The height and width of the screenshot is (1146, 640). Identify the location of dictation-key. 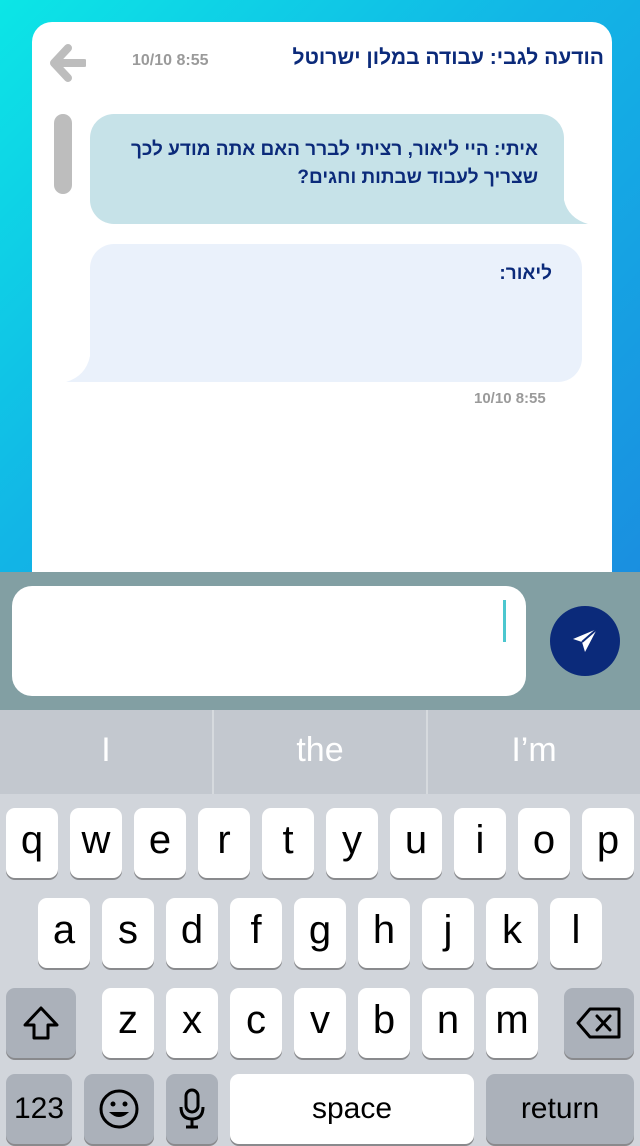
(192, 1109).